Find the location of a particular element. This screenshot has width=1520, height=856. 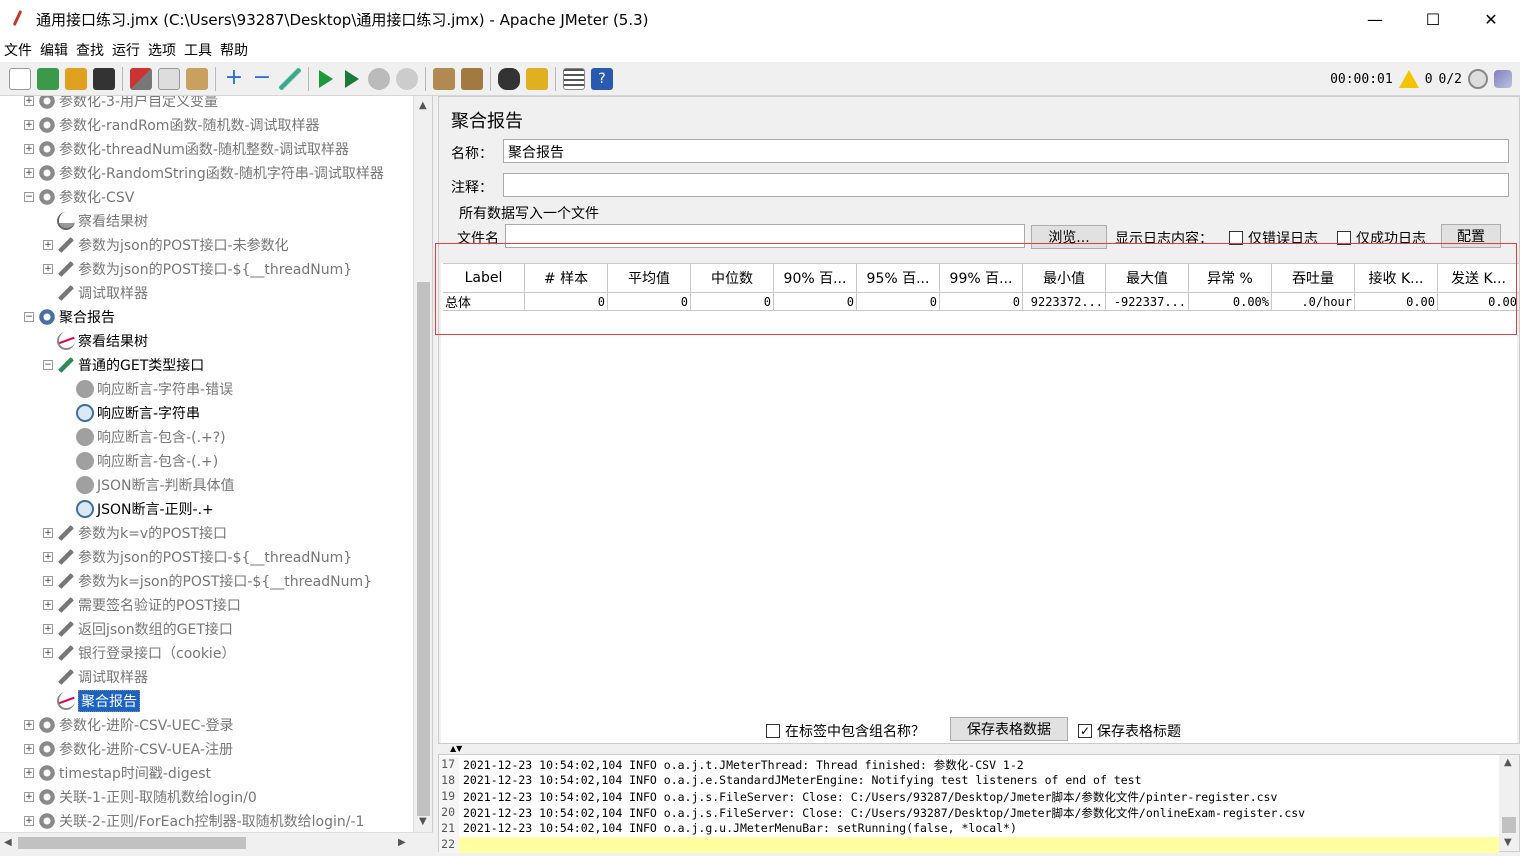

tree-item: + 参数化-进阶-CSV-UEA-注册 is located at coordinates (128, 749).